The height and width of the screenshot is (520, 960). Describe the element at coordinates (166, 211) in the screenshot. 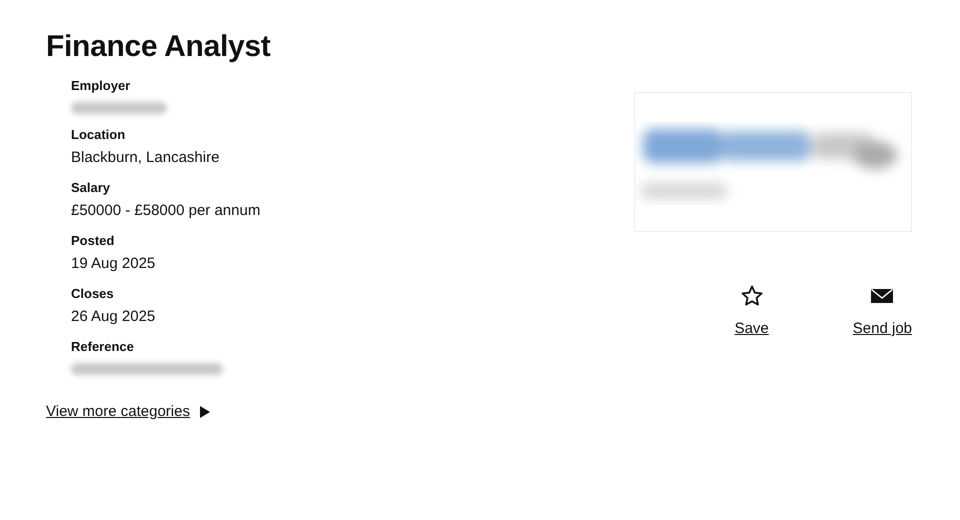

I see `detail-value: £50000 - £58000 per annum` at that location.